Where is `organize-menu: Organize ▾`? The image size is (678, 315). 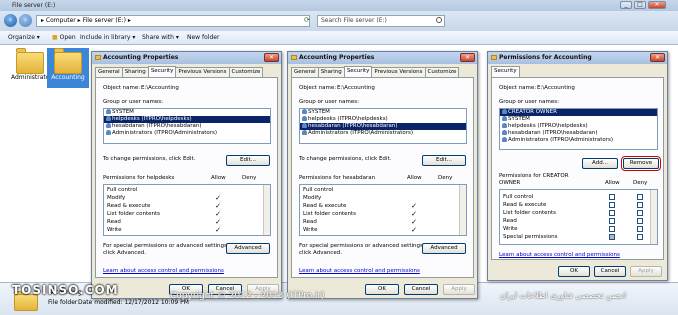 organize-menu: Organize ▾ is located at coordinates (24, 37).